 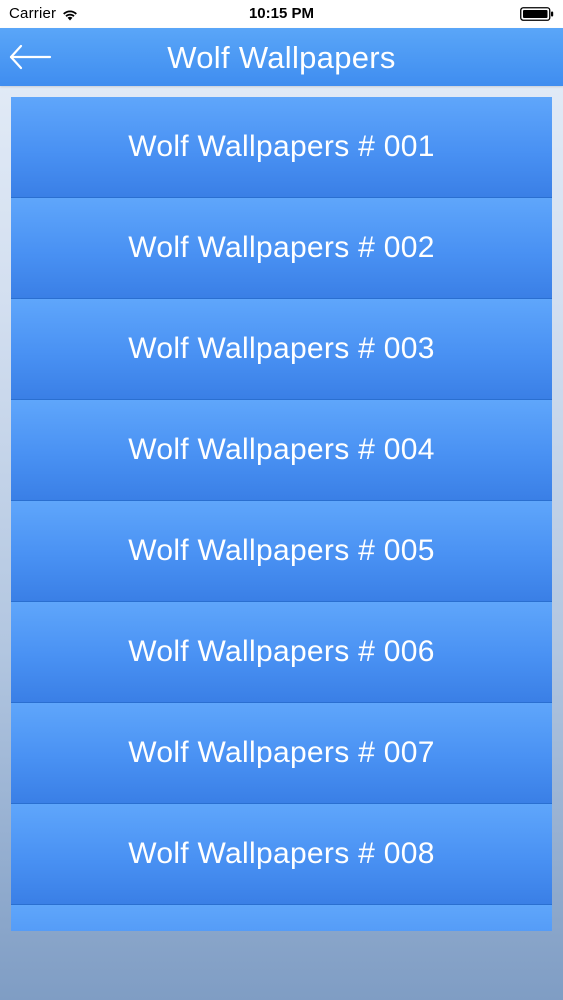 I want to click on list-item: Wolf Wallpapers # 001, so click(x=281, y=147).